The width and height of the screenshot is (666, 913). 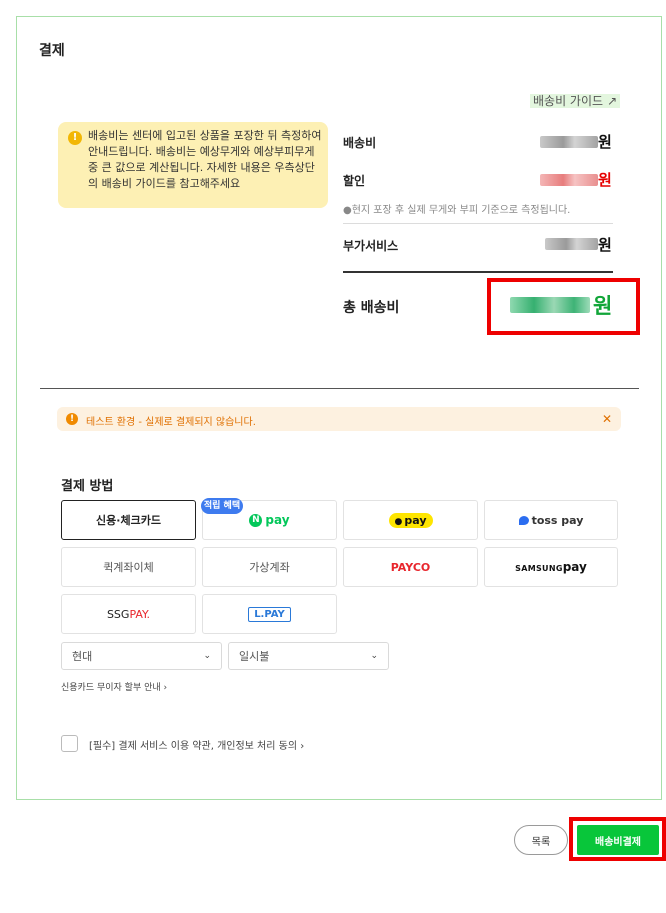 I want to click on discount-label: 할인, so click(x=354, y=181).